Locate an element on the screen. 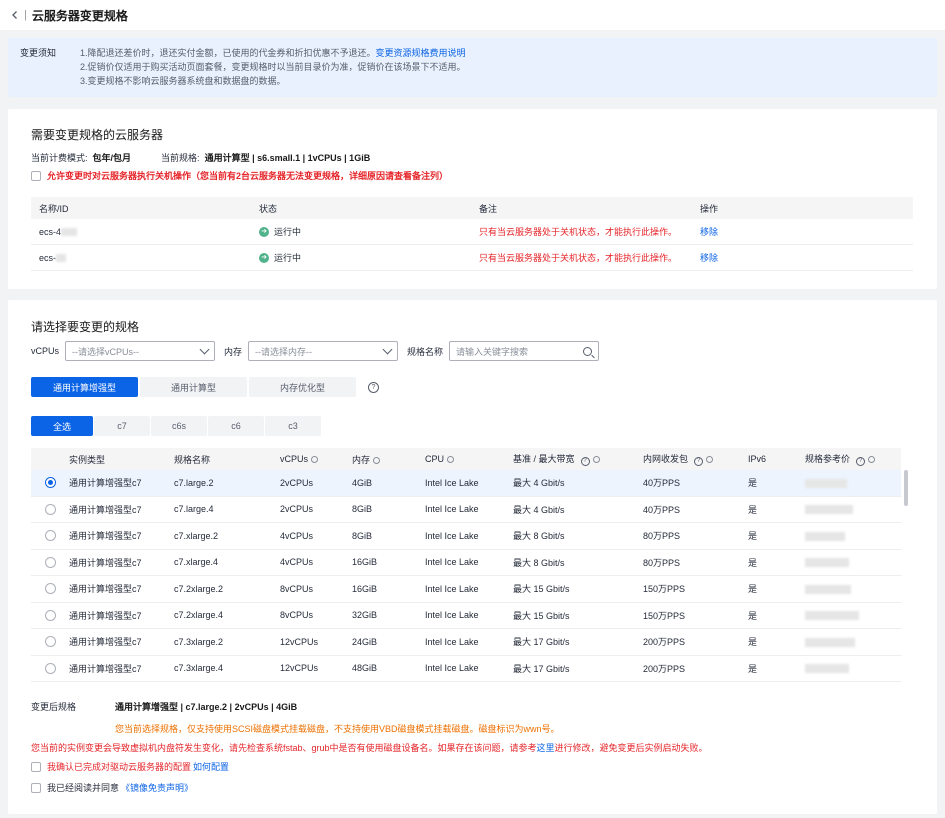  pps: 80万PPS is located at coordinates (662, 562).